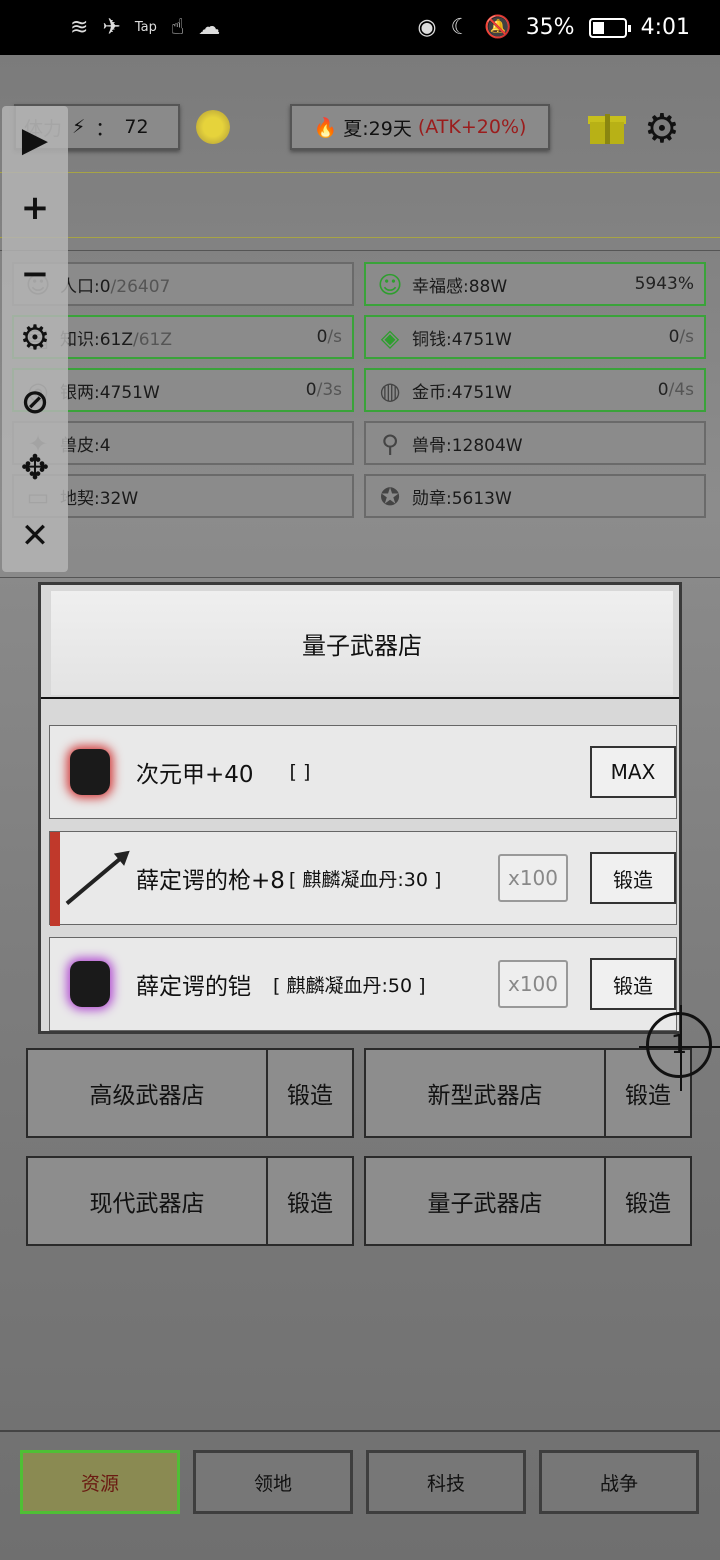  I want to click on gear-icon: ⚙, so click(35, 338).